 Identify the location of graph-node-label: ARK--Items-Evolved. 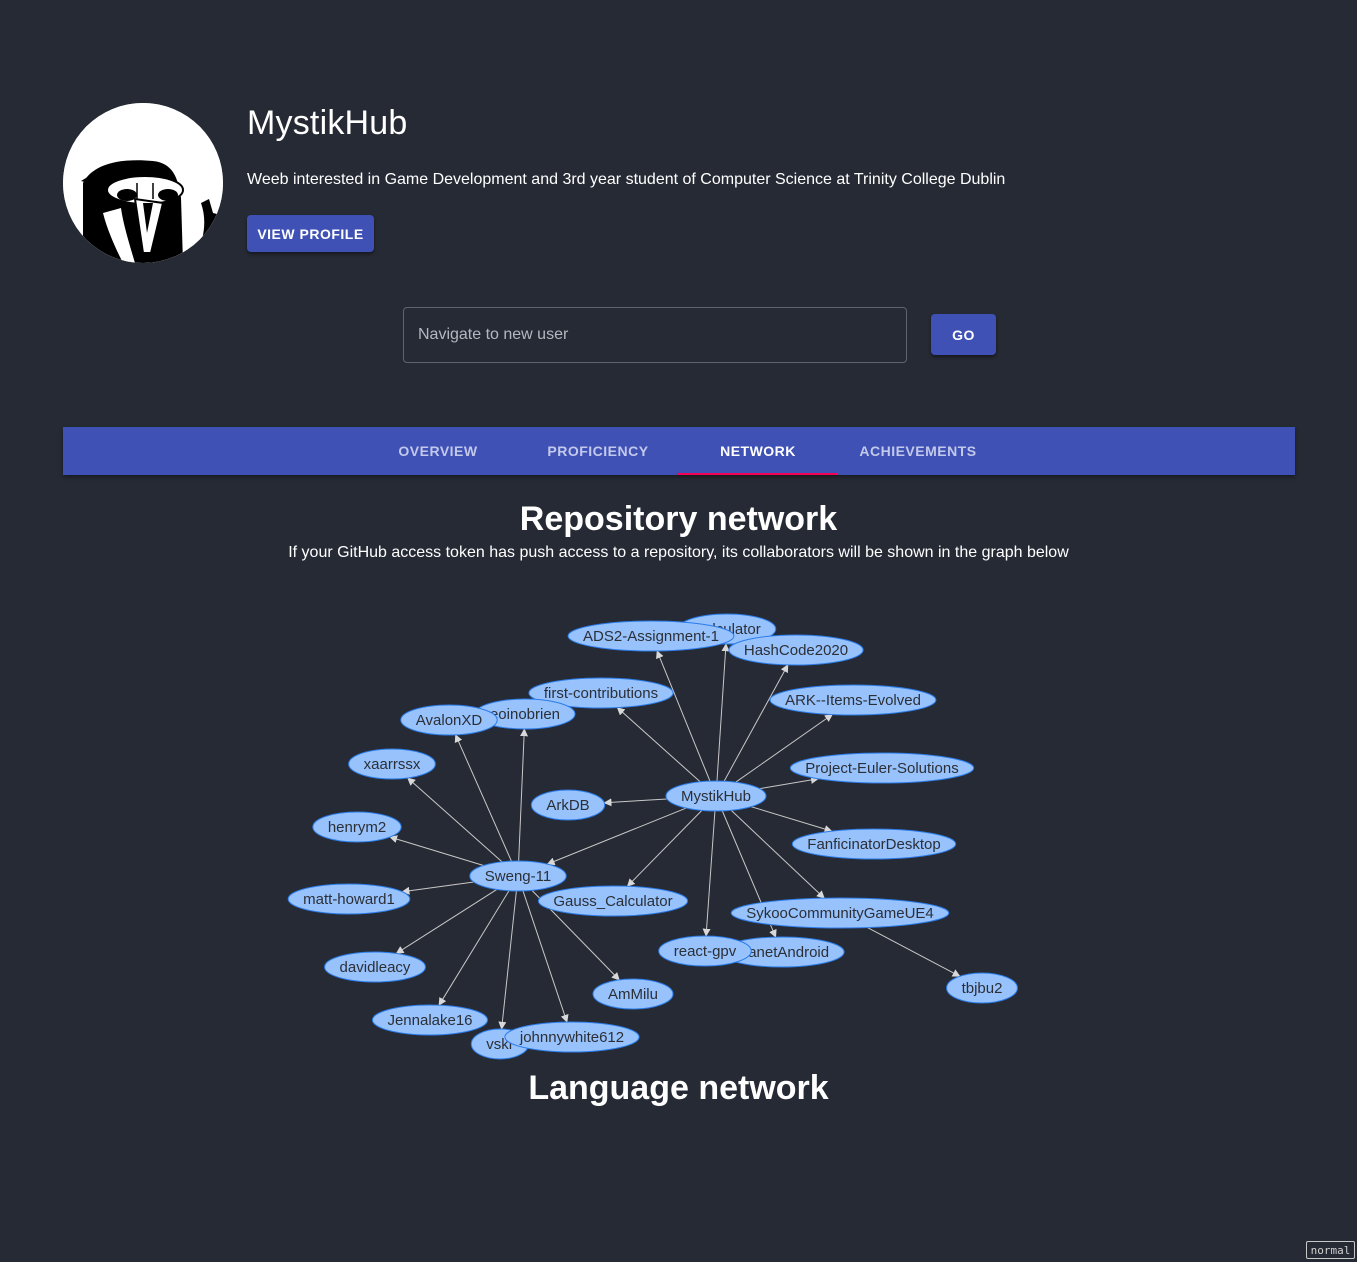
(853, 700).